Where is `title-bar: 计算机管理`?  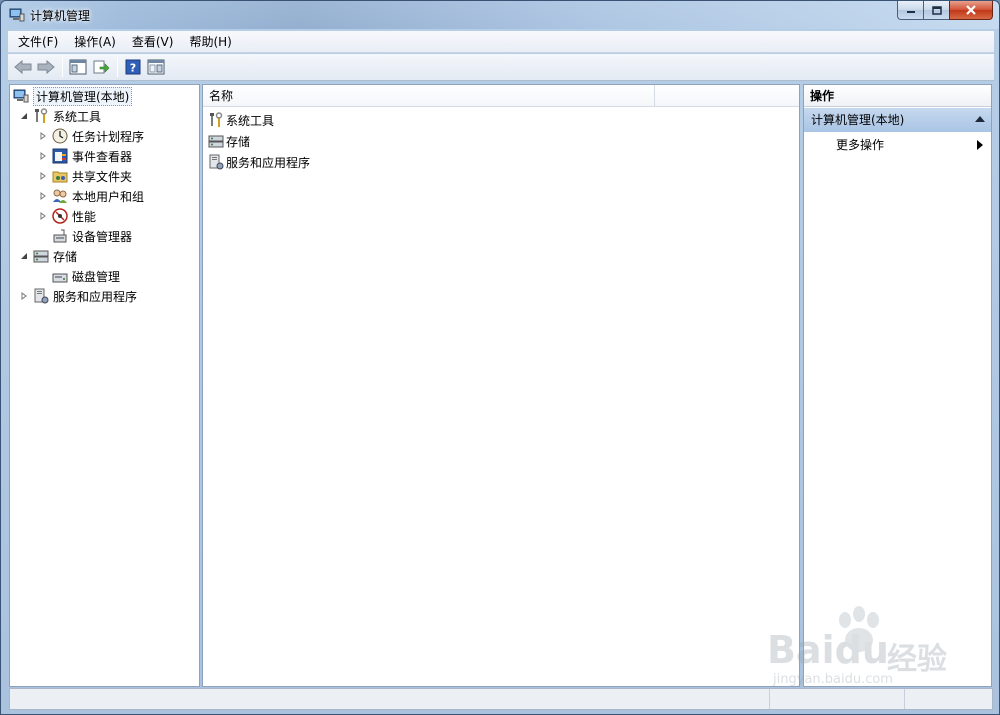
title-bar: 计算机管理 is located at coordinates (500, 15).